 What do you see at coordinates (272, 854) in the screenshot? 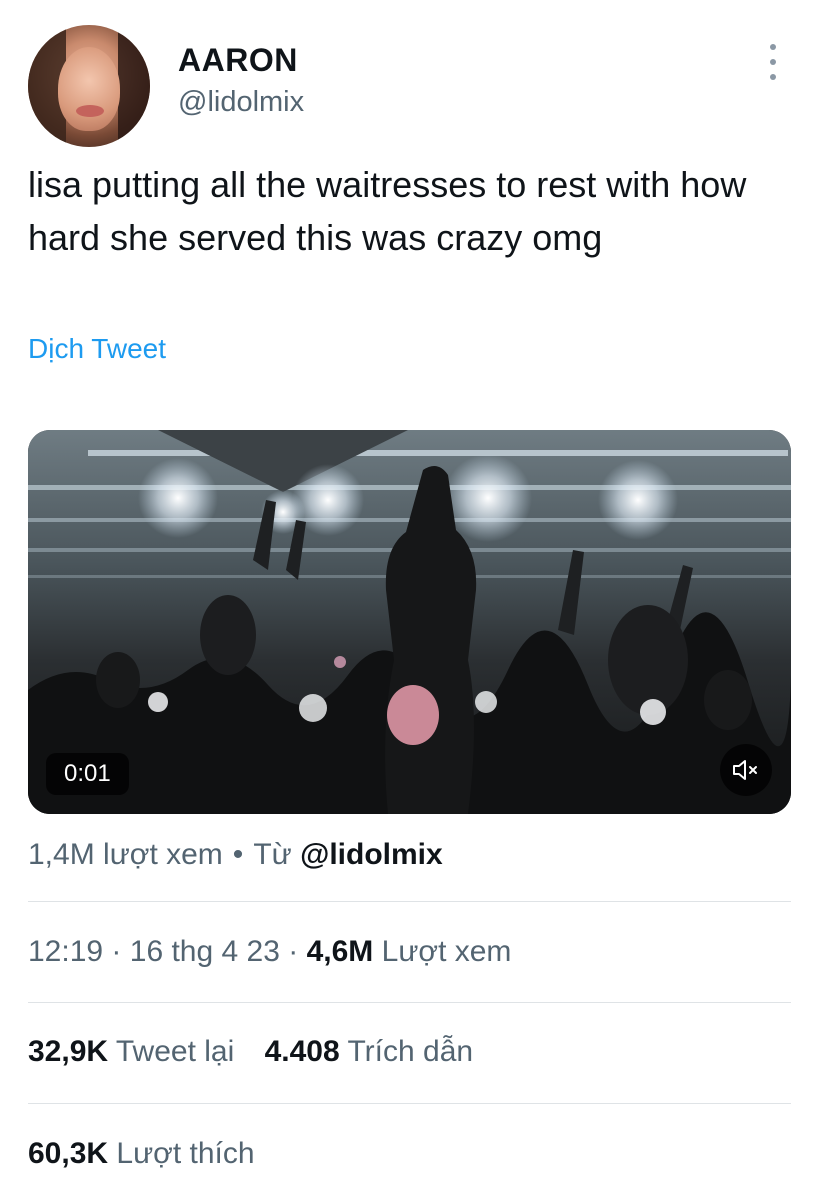
I see `from-label: Từ` at bounding box center [272, 854].